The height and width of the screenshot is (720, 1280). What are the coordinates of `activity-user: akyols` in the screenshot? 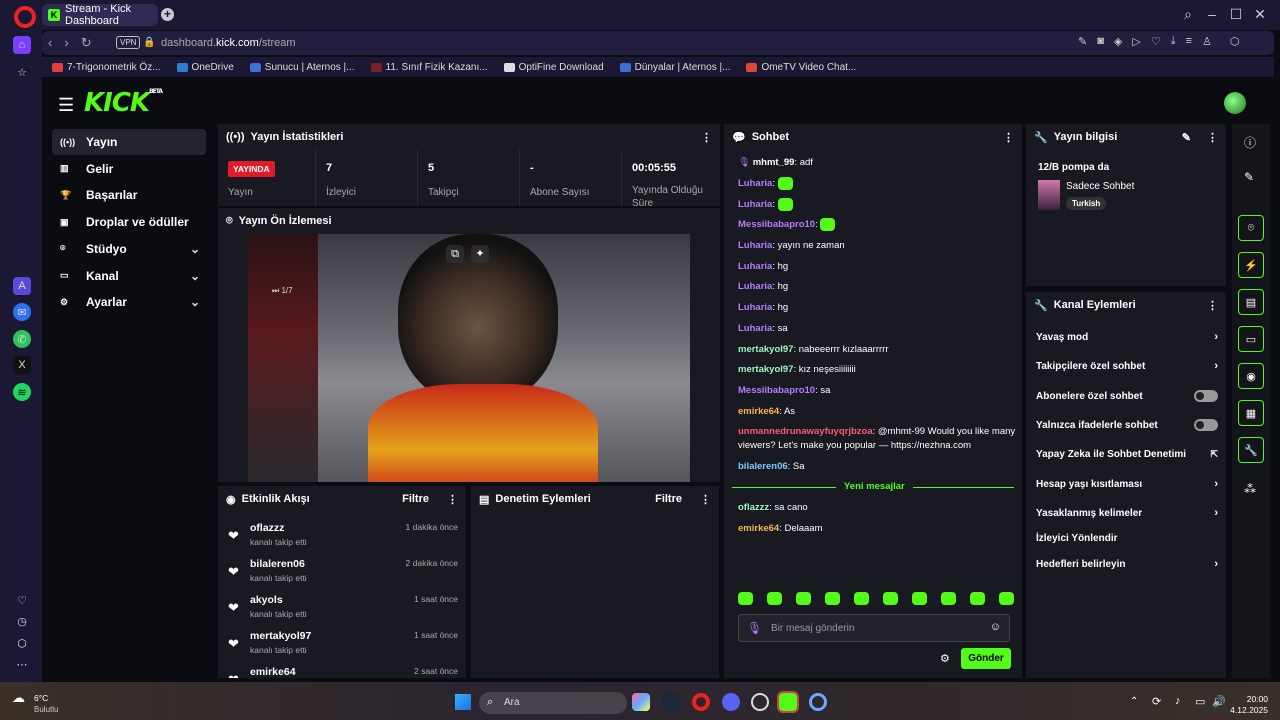 It's located at (266, 600).